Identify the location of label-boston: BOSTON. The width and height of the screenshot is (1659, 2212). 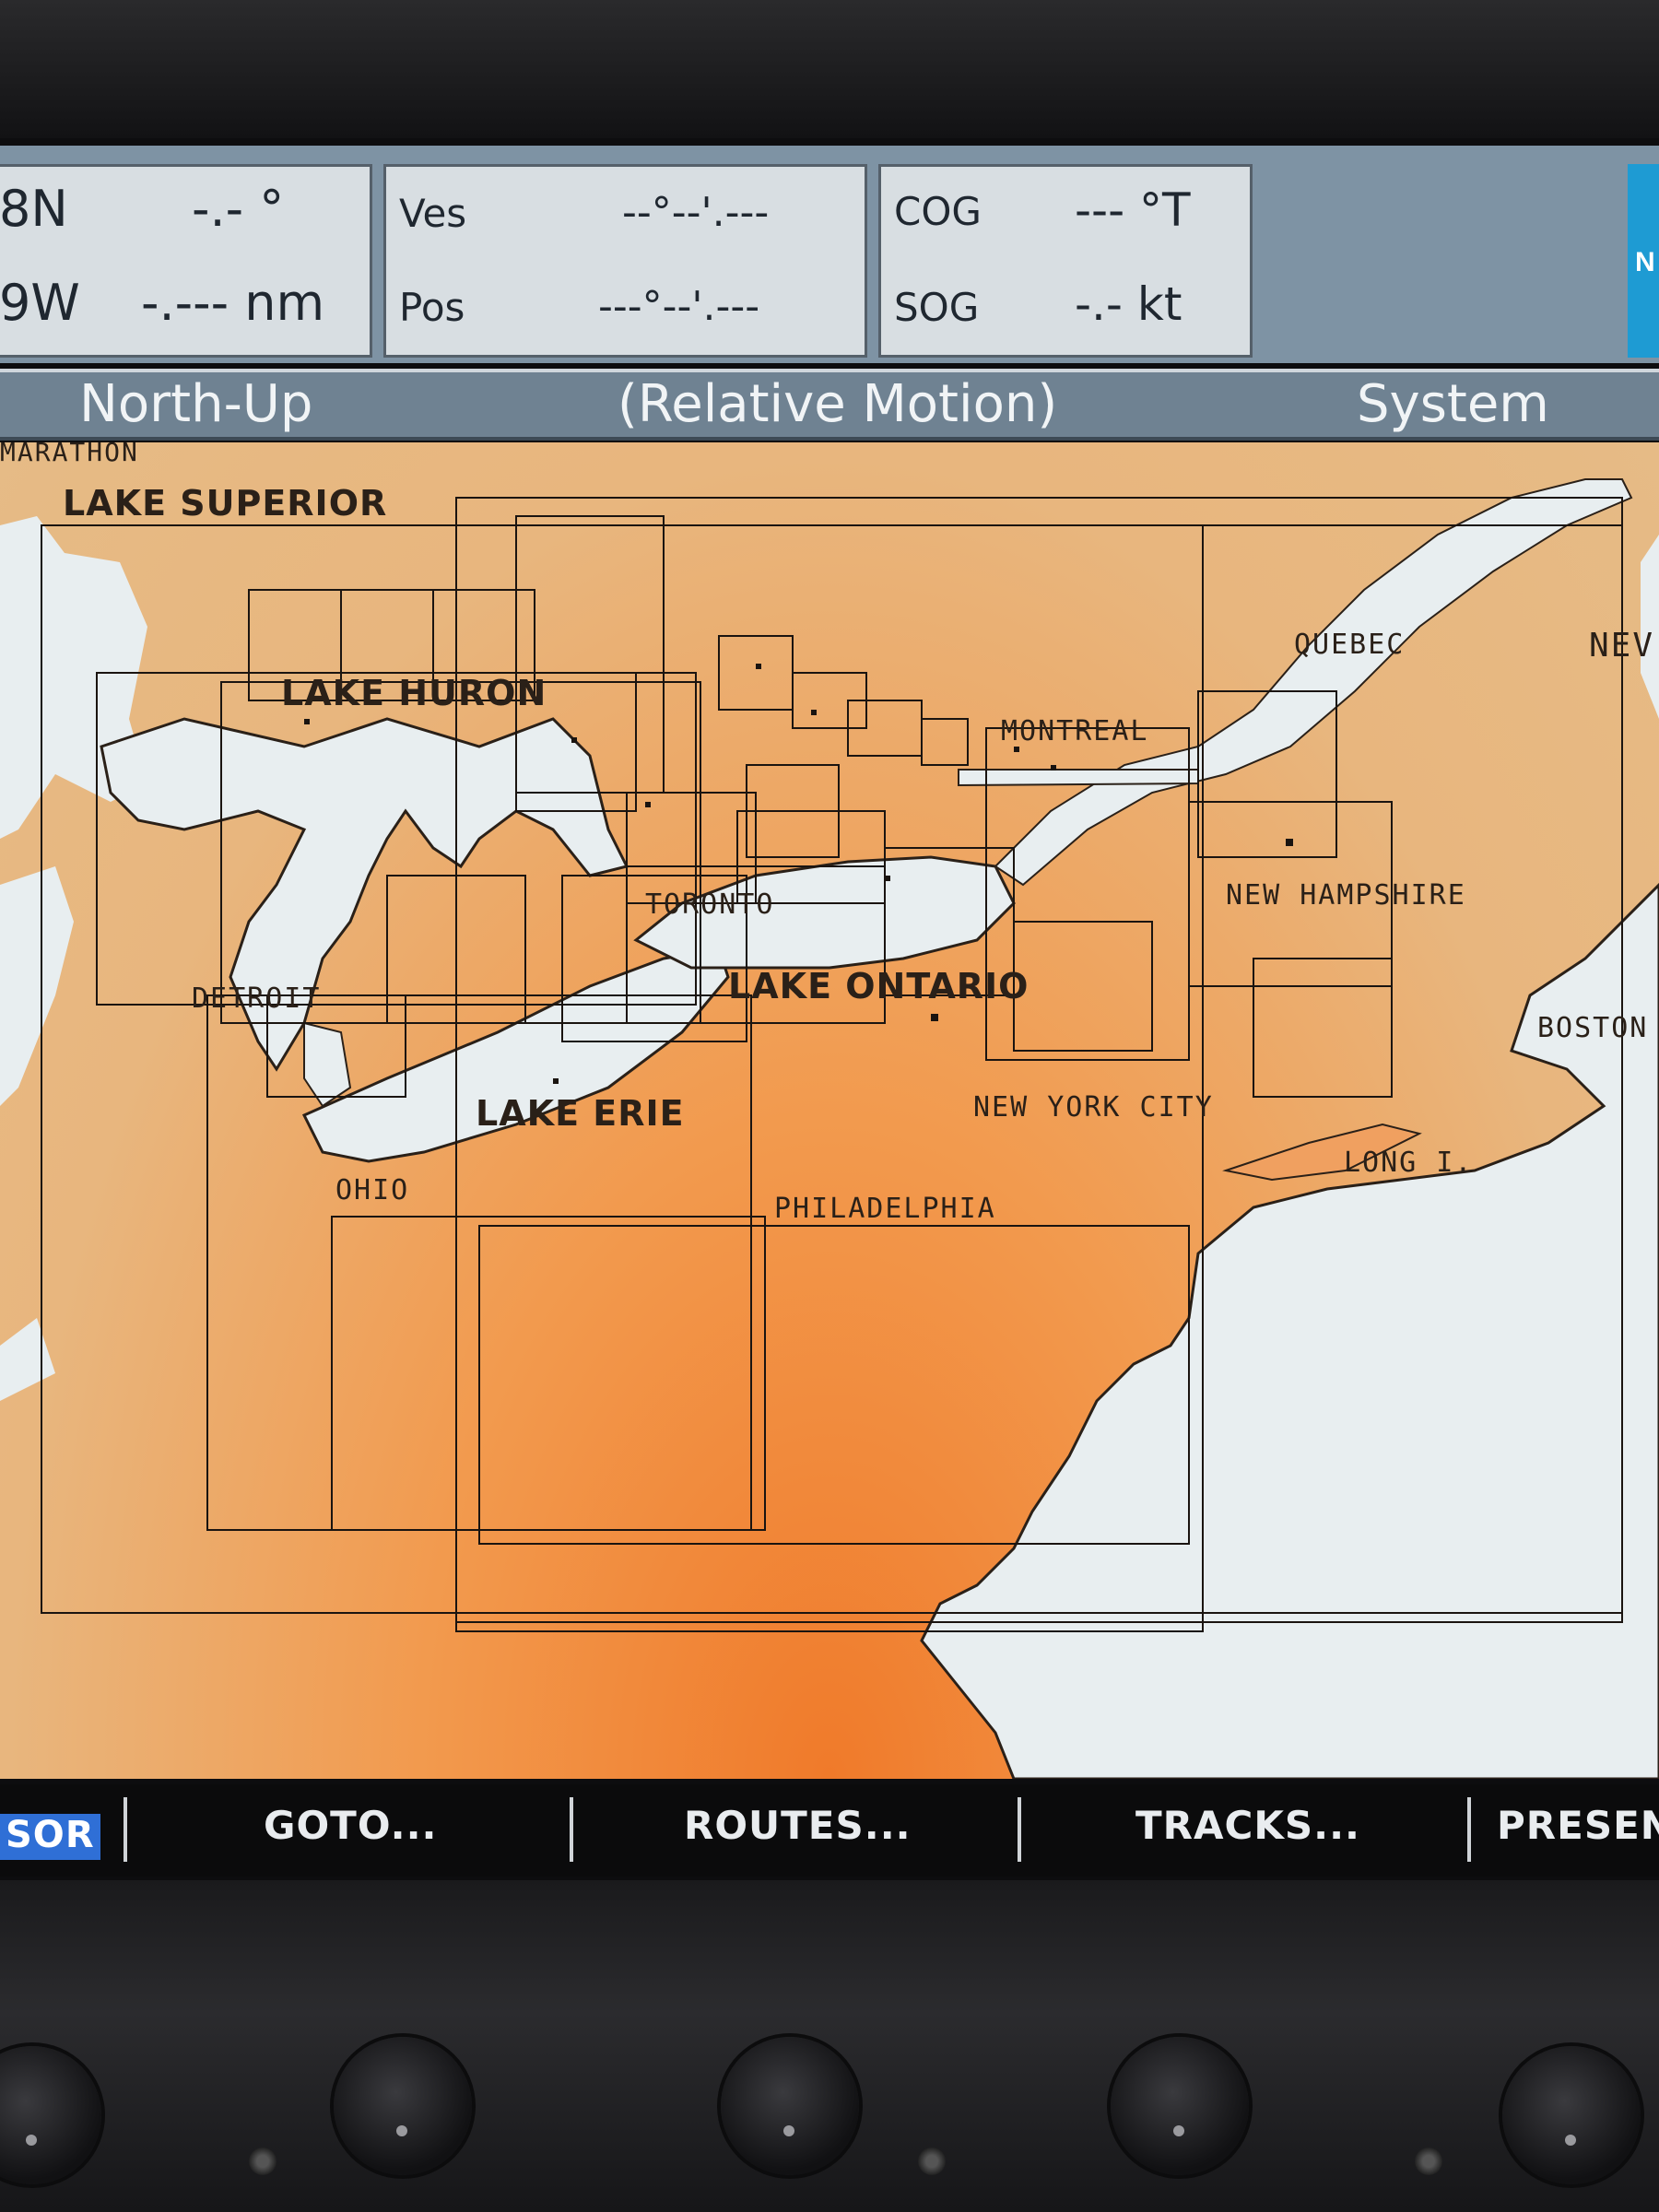
(1593, 1028).